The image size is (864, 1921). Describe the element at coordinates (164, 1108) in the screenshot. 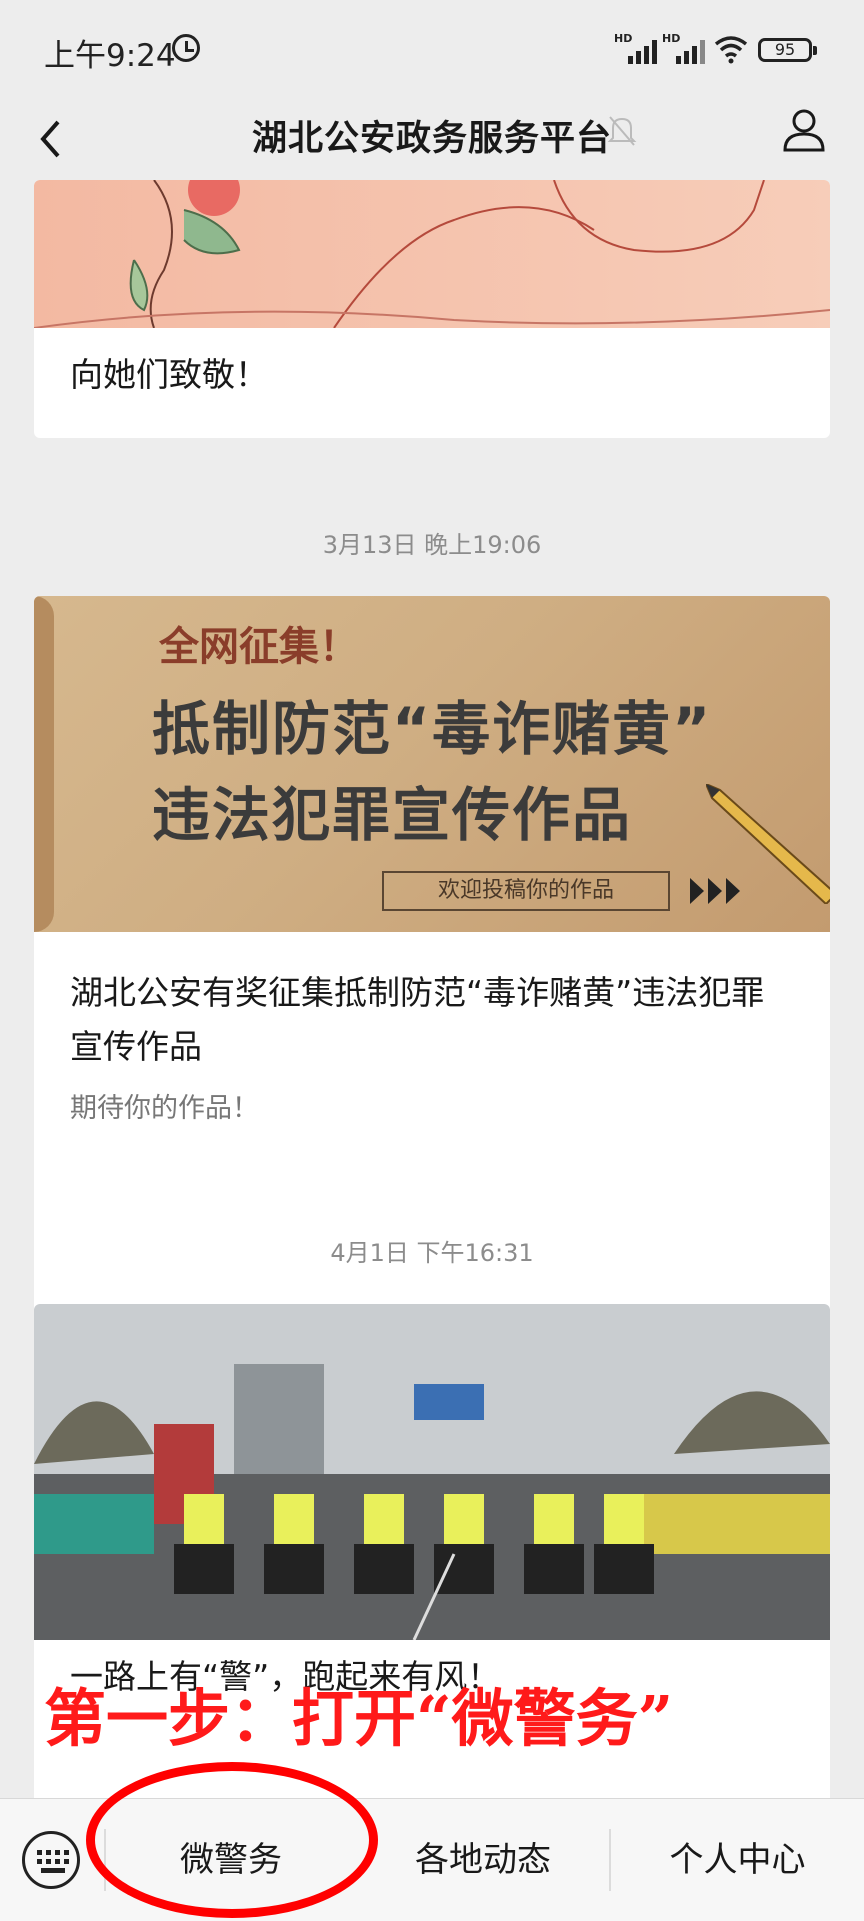

I see `article-summary: 期待你的作品！` at that location.